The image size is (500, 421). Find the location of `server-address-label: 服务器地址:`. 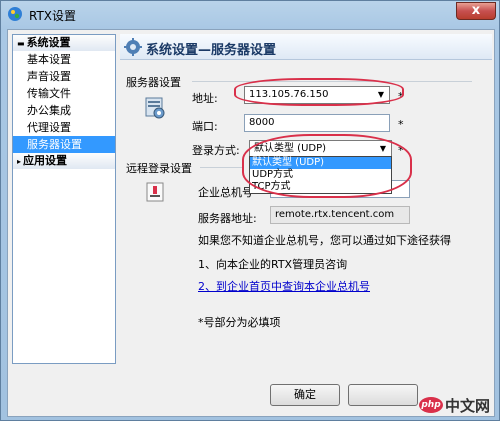

server-address-label: 服务器地址: is located at coordinates (227, 218).